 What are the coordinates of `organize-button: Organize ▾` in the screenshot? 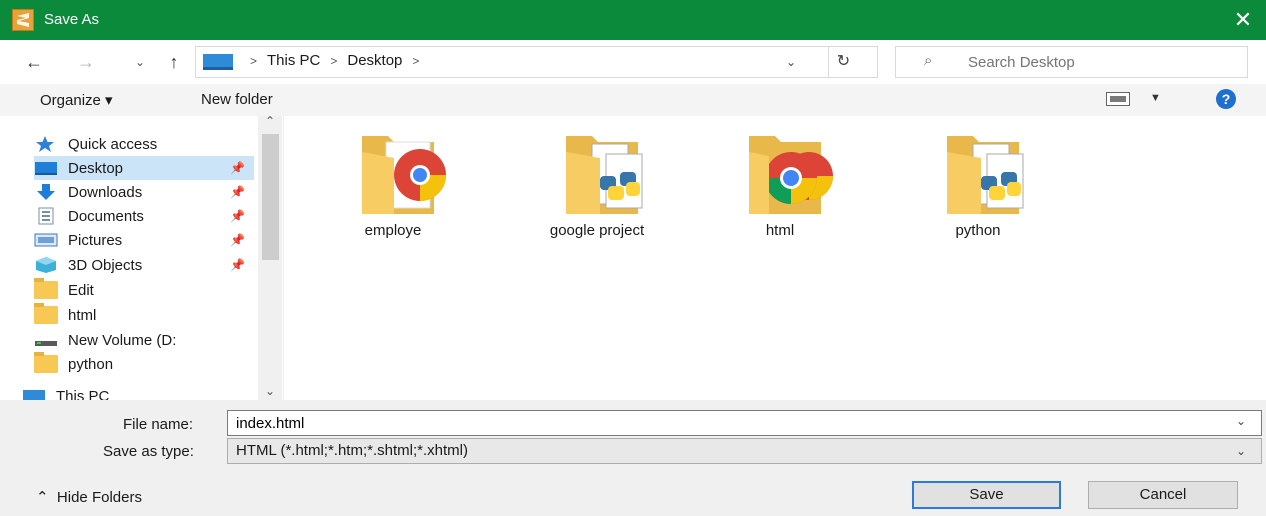 It's located at (76, 100).